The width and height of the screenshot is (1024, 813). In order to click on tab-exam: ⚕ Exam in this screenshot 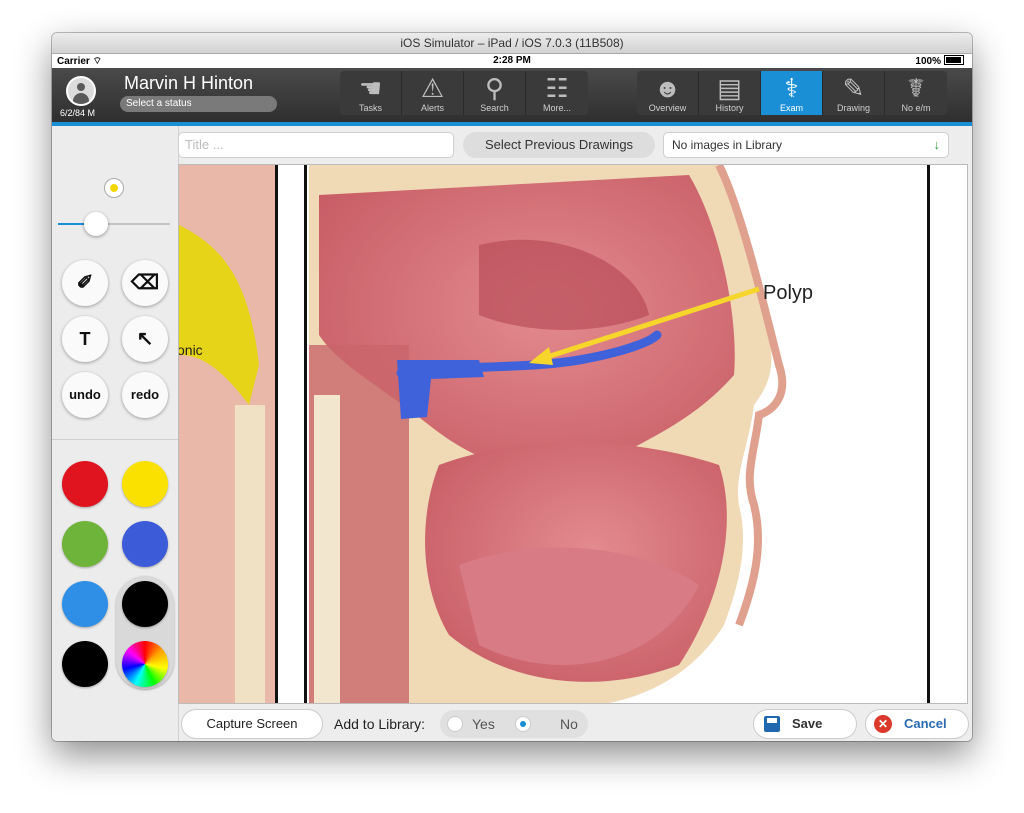, I will do `click(792, 93)`.